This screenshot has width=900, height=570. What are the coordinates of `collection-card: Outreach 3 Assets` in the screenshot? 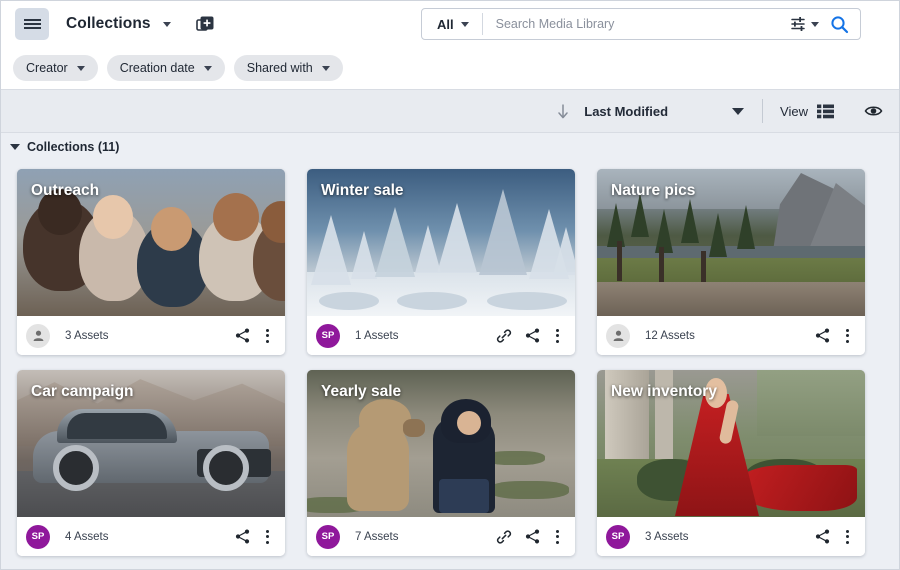 It's located at (151, 262).